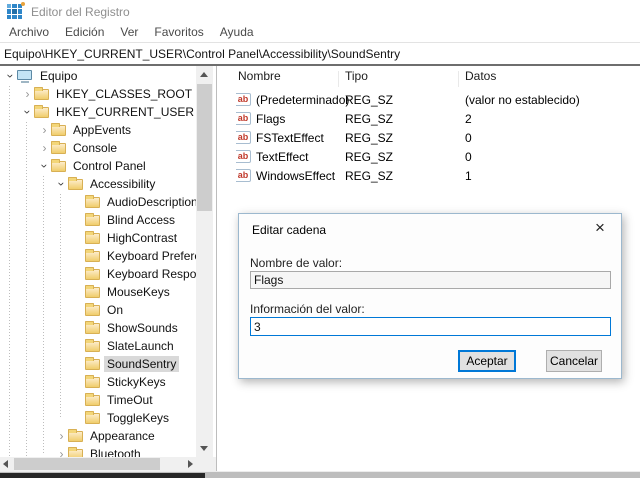  I want to click on column-header-type: Tipo, so click(356, 76).